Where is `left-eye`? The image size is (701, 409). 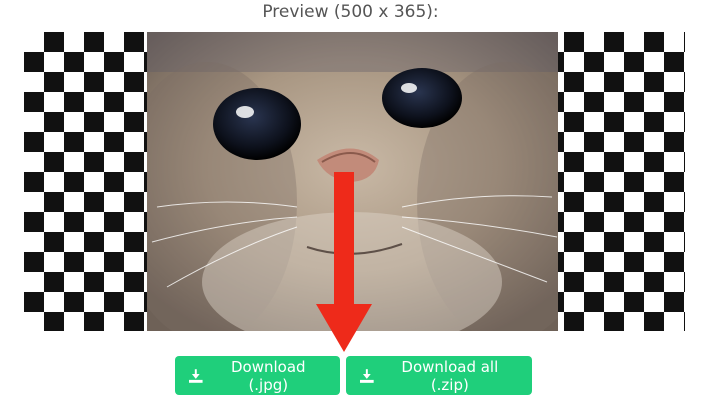 left-eye is located at coordinates (257, 124).